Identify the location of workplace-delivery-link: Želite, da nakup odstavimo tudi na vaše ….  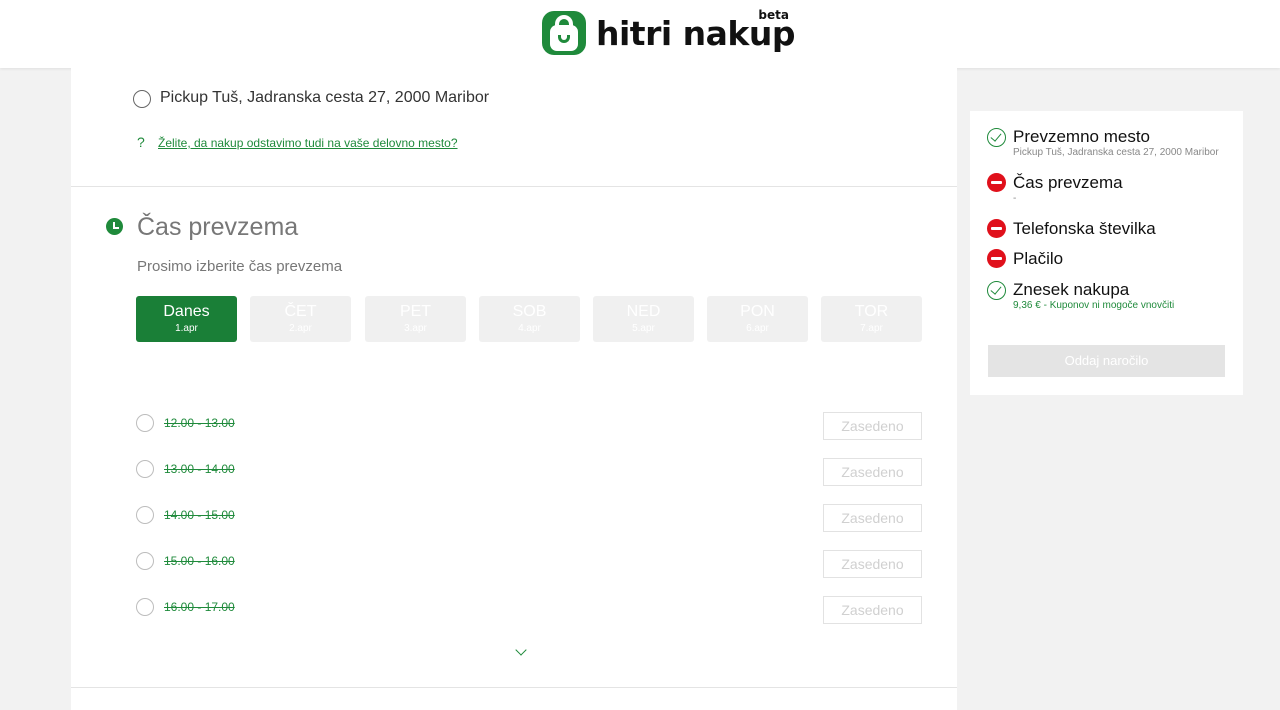
(308, 143).